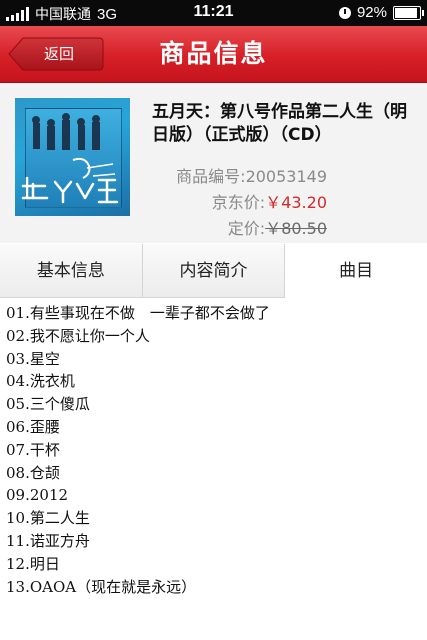  Describe the element at coordinates (33, 472) in the screenshot. I see `list-item: 08.仓颉` at that location.